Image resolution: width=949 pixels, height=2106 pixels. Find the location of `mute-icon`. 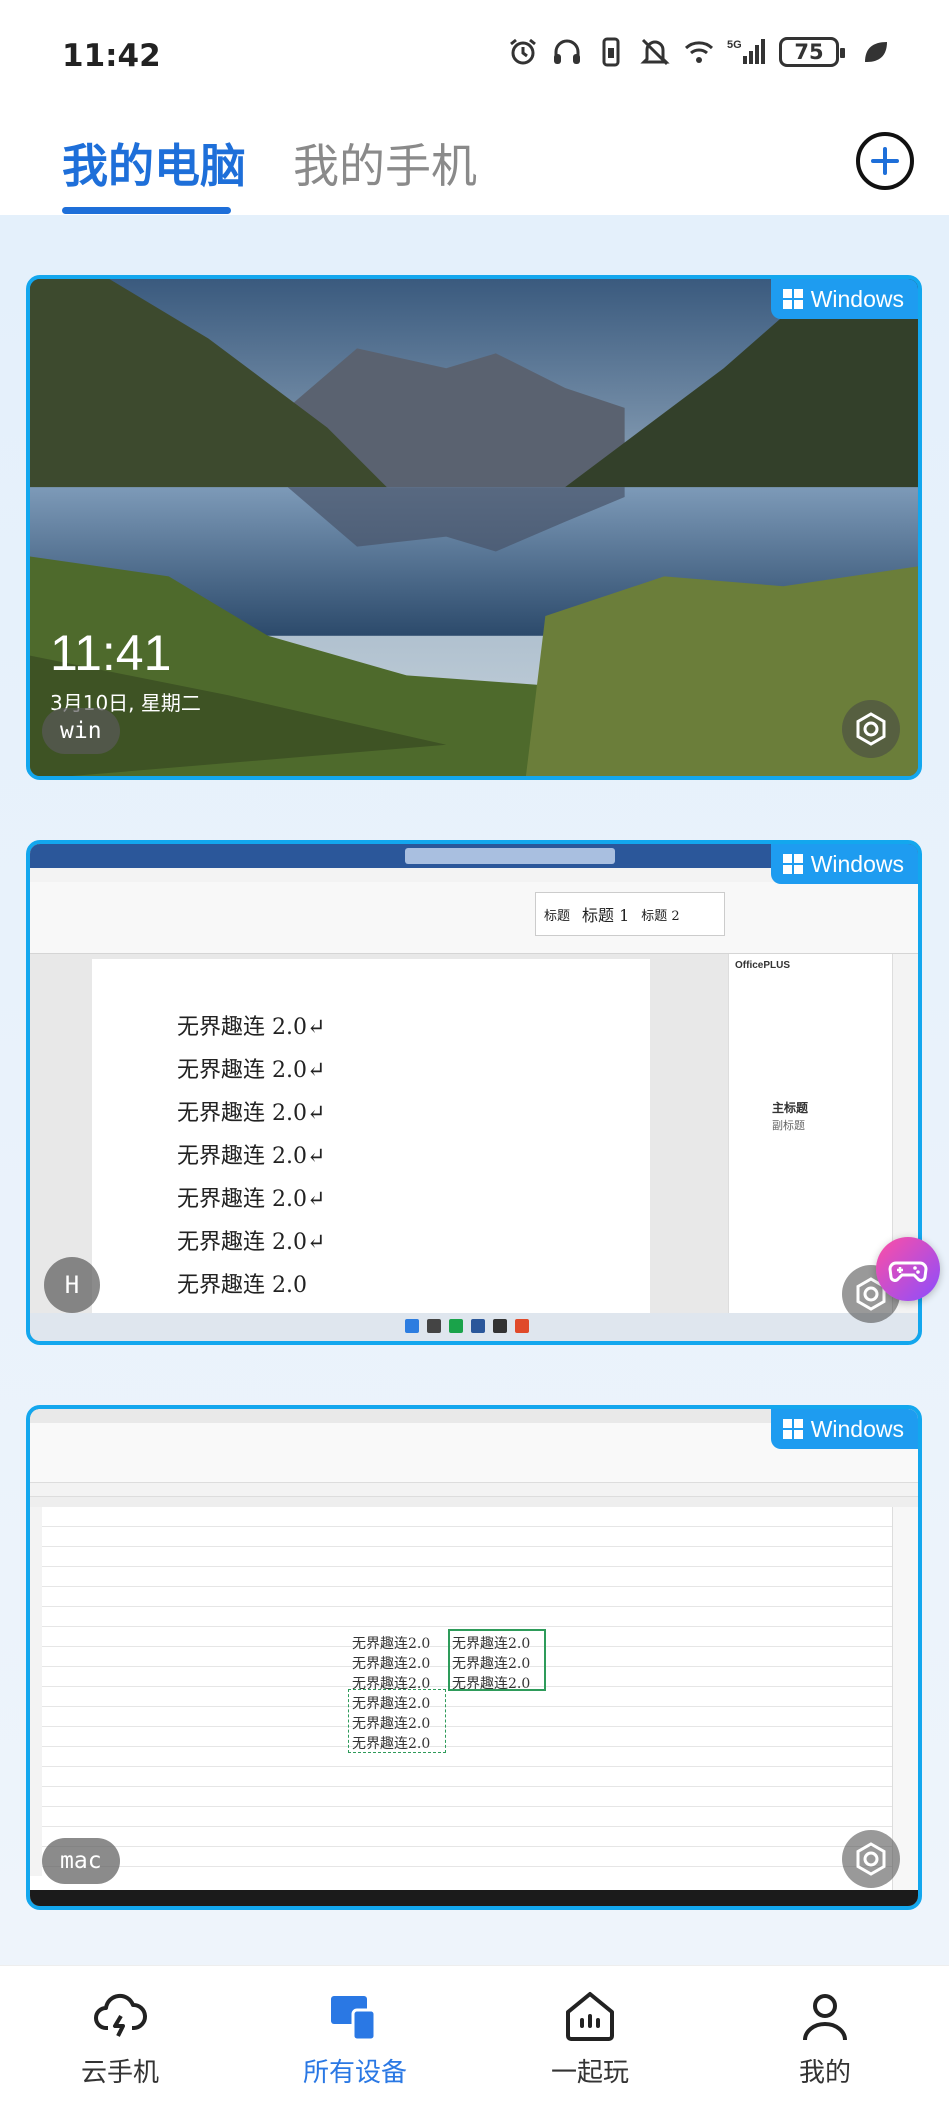

mute-icon is located at coordinates (655, 52).